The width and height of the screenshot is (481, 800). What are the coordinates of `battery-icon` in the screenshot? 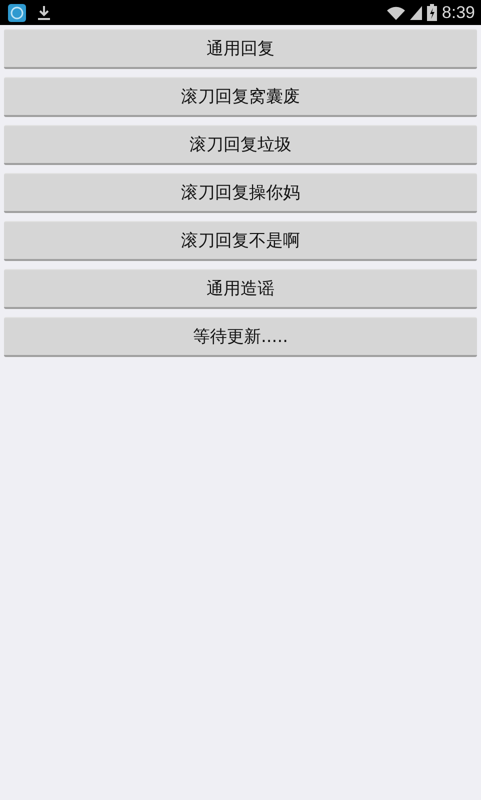 It's located at (431, 12).